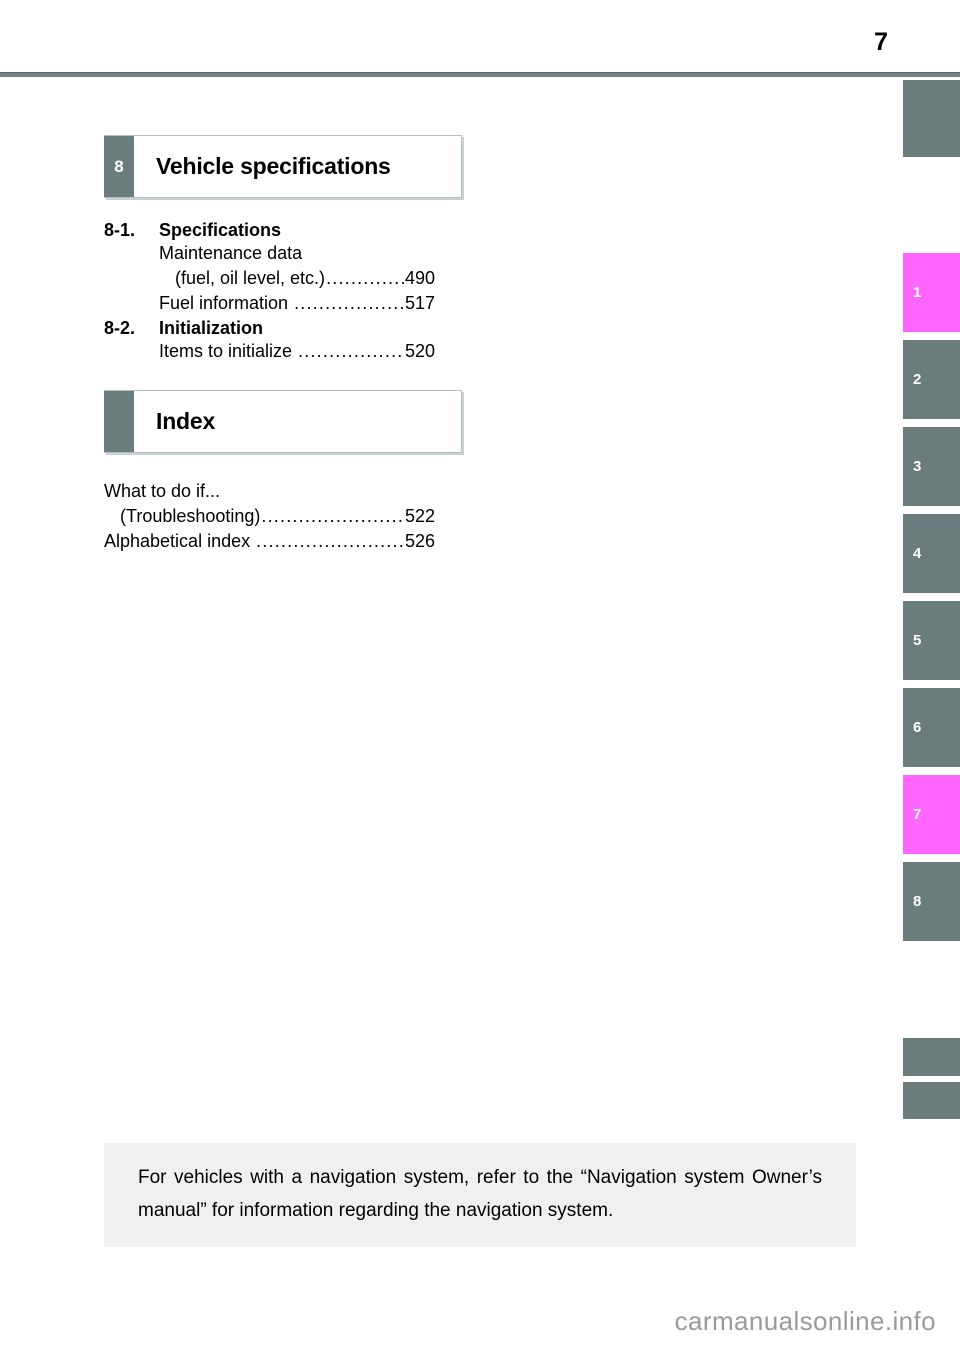  What do you see at coordinates (931, 292) in the screenshot?
I see `chapter-tab-1: 1` at bounding box center [931, 292].